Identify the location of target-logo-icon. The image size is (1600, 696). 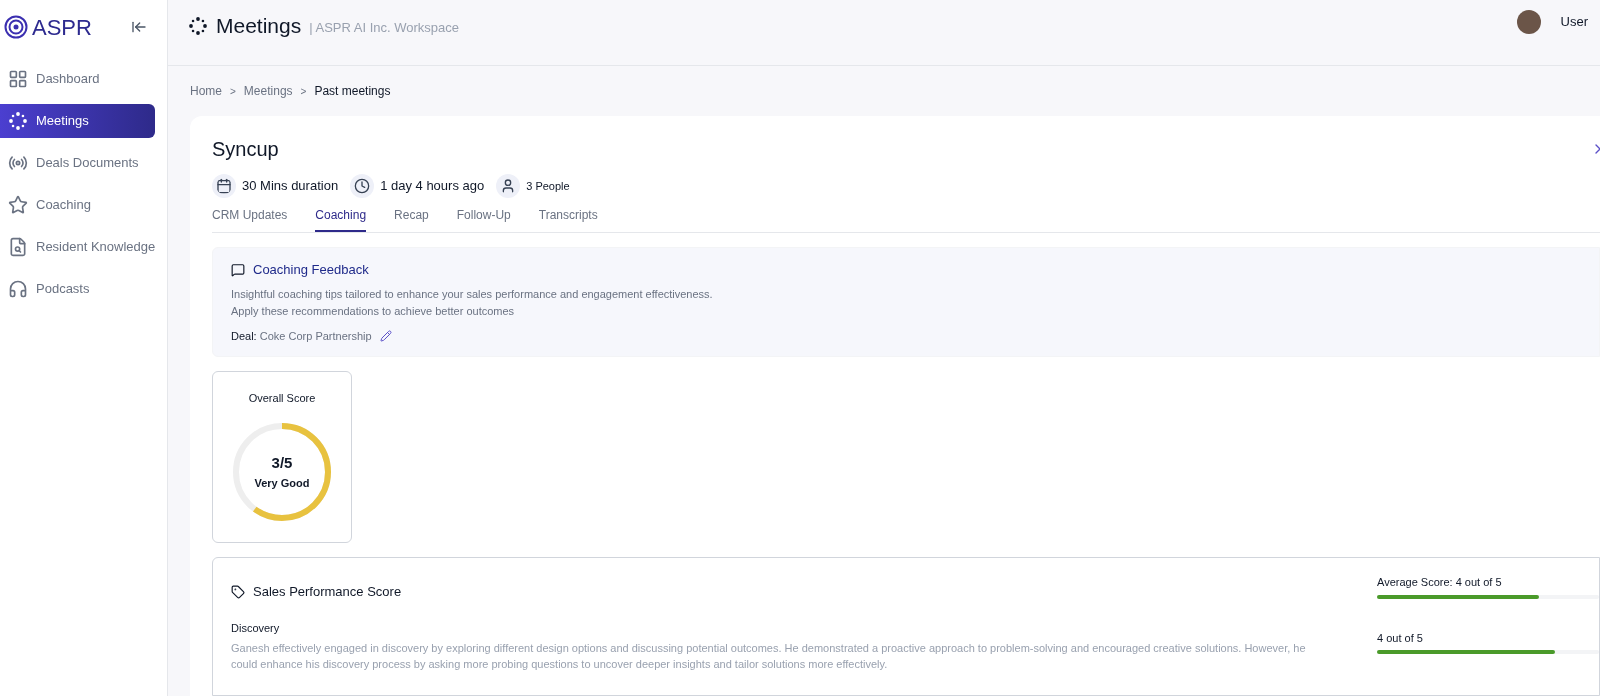
(16, 27).